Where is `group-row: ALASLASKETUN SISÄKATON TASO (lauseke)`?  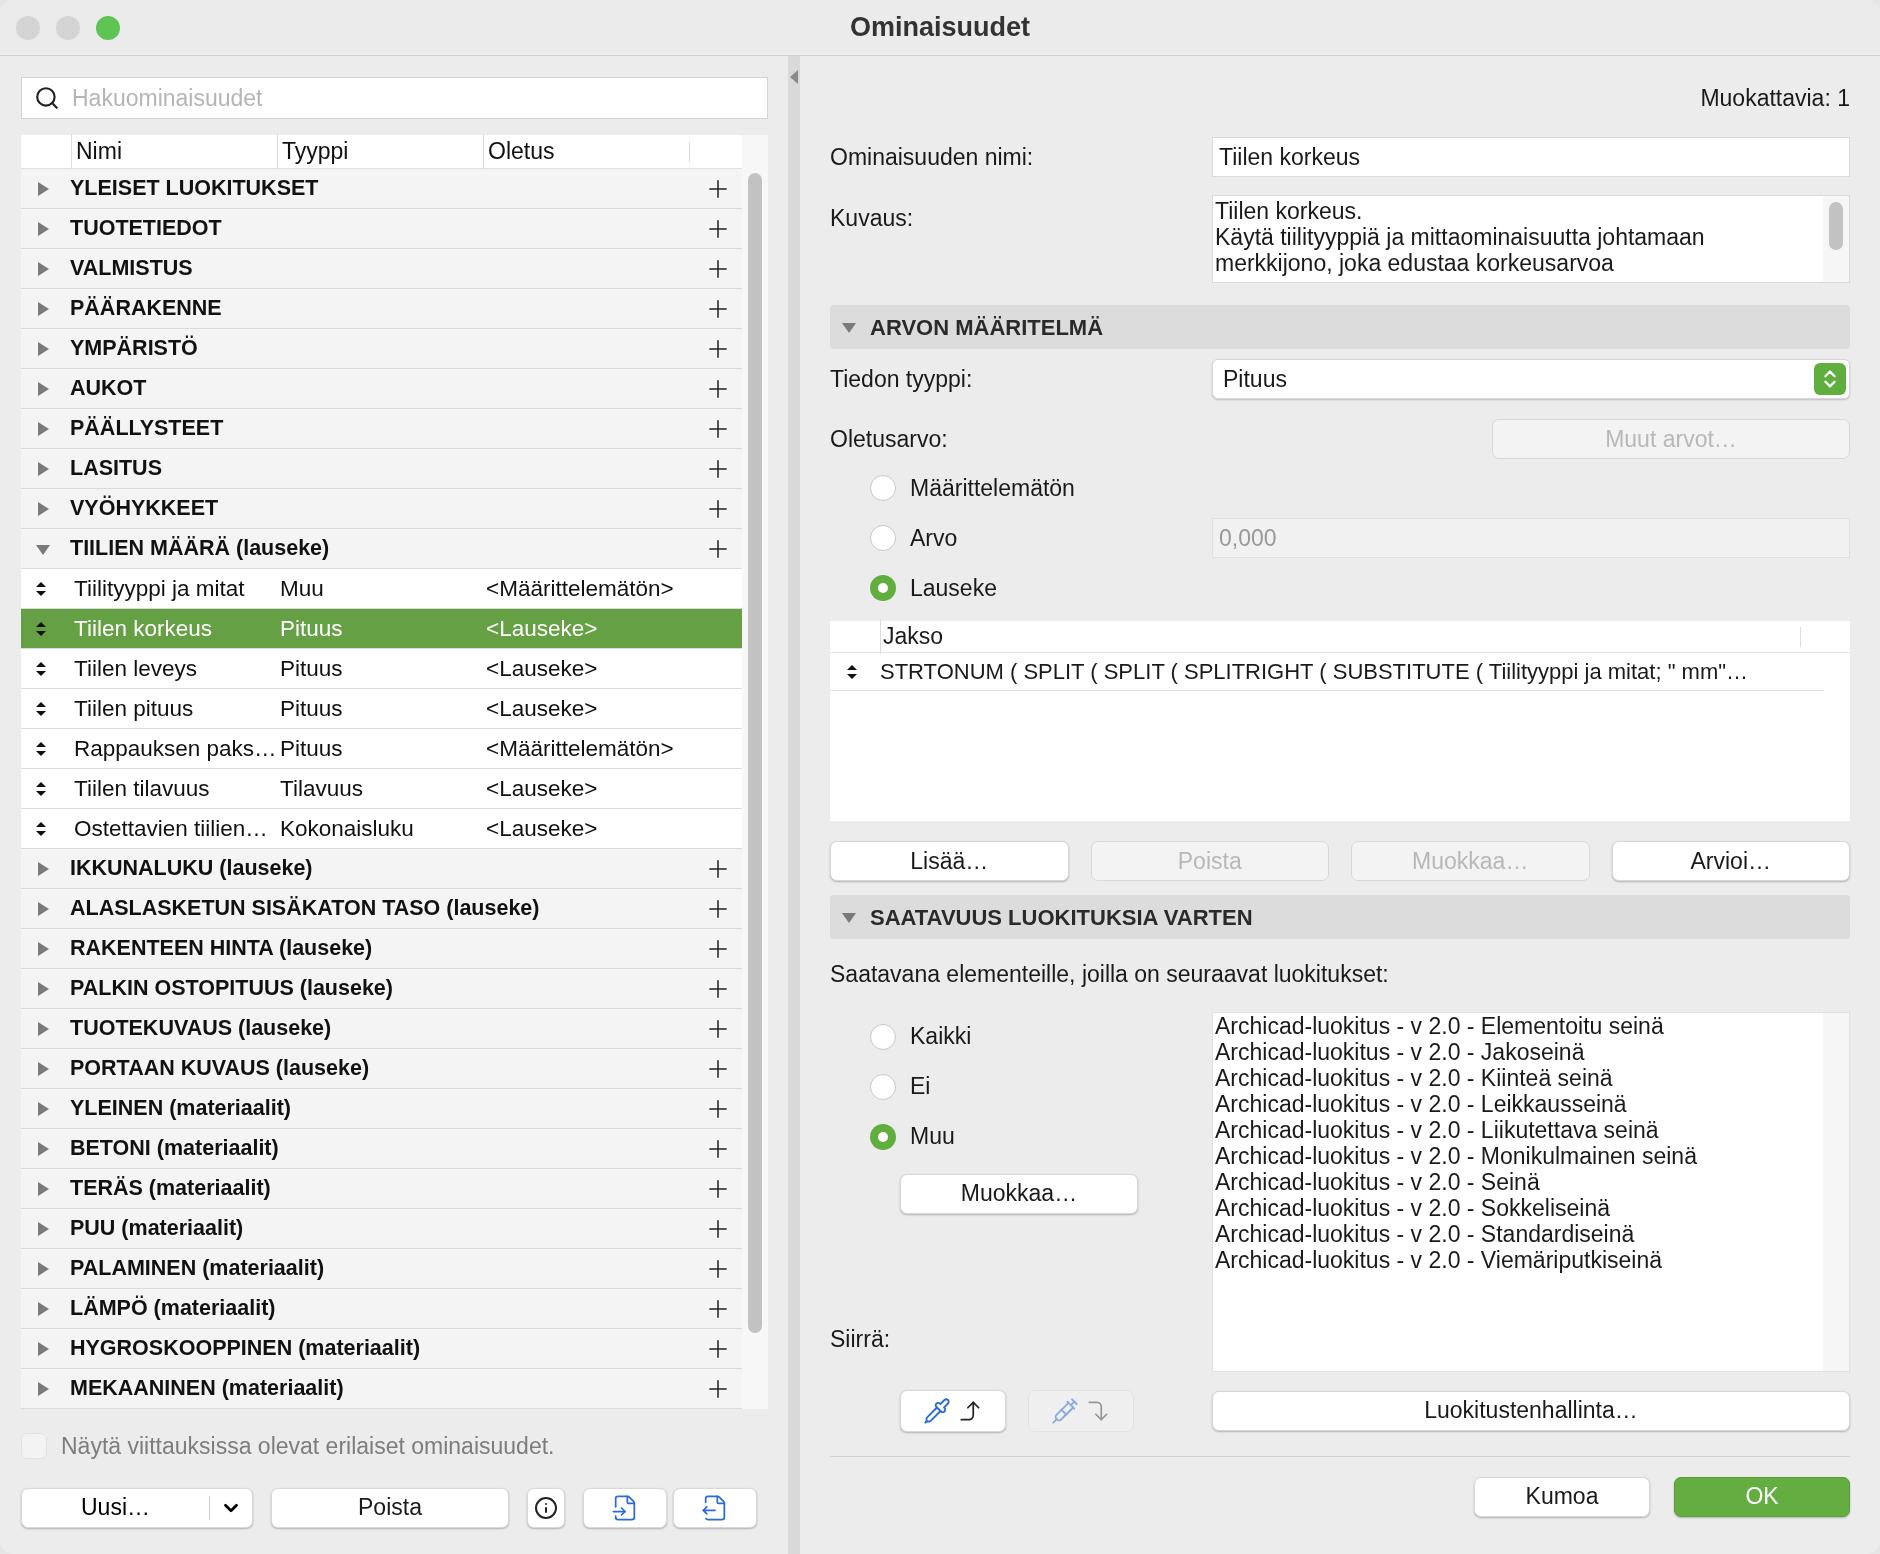
group-row: ALASLASKETUN SISÄKATON TASO (lauseke) is located at coordinates (381, 909).